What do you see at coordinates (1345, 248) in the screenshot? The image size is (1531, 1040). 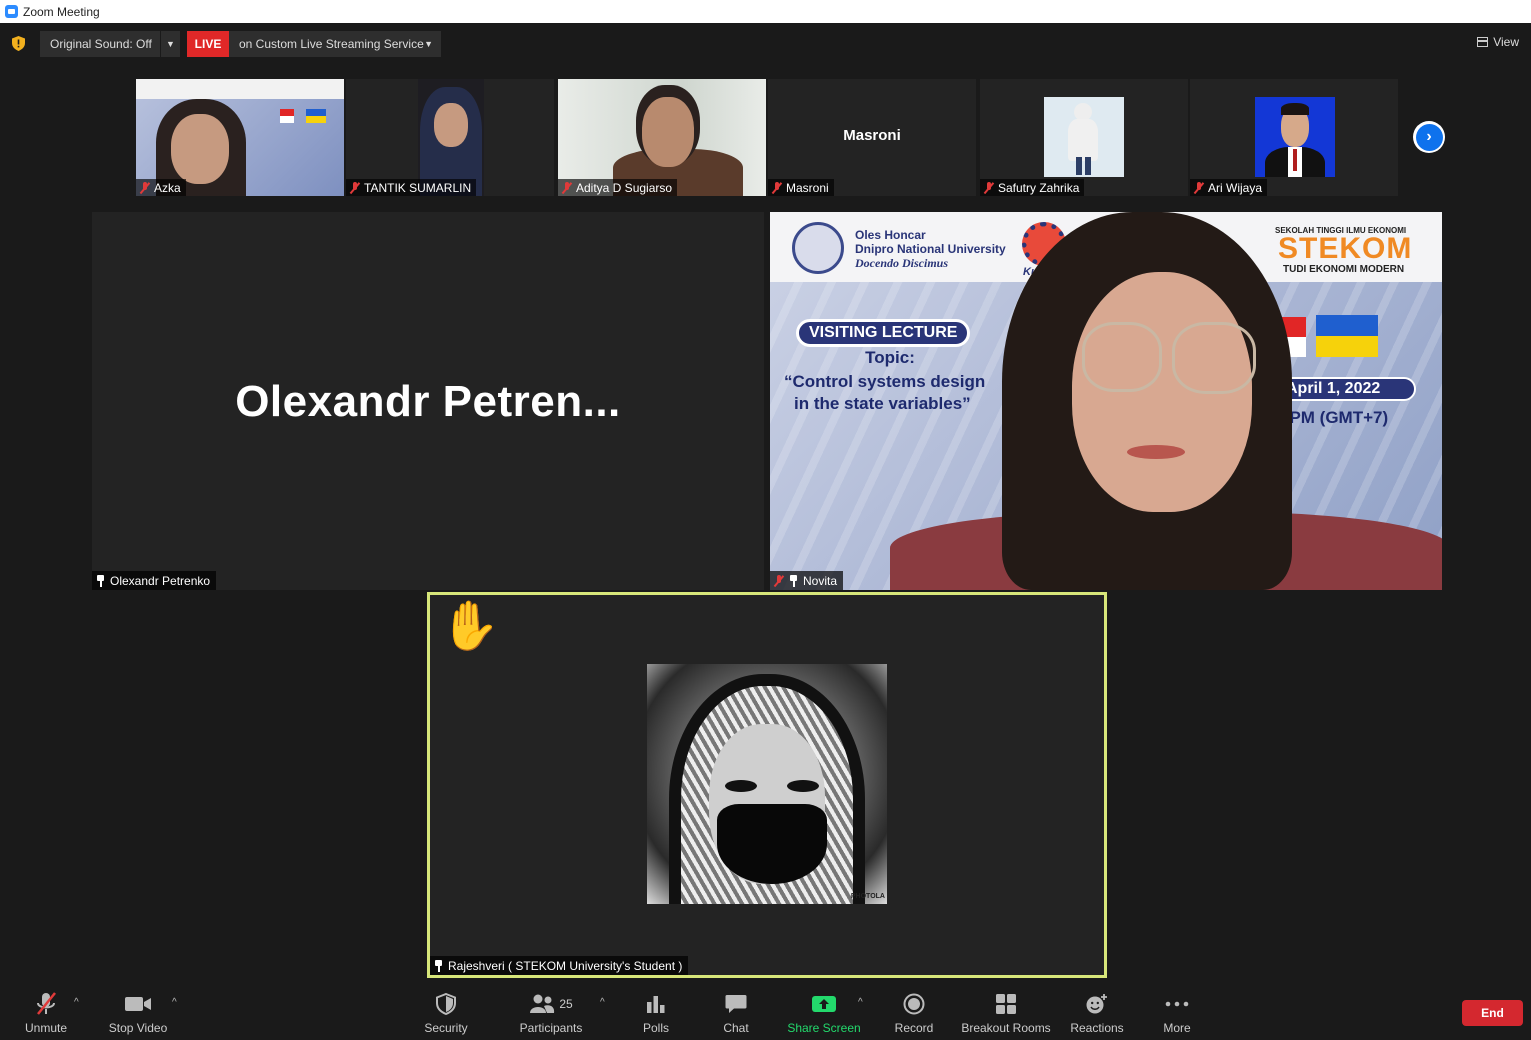 I see `slide-stekom-word: STEKOM` at bounding box center [1345, 248].